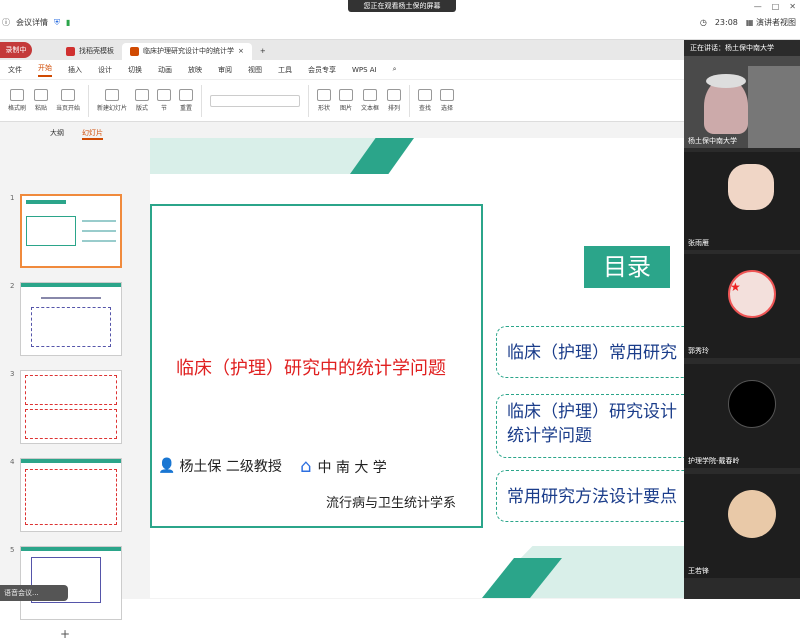  I want to click on tab-template-label: 找稻壳模板, so click(96, 51).